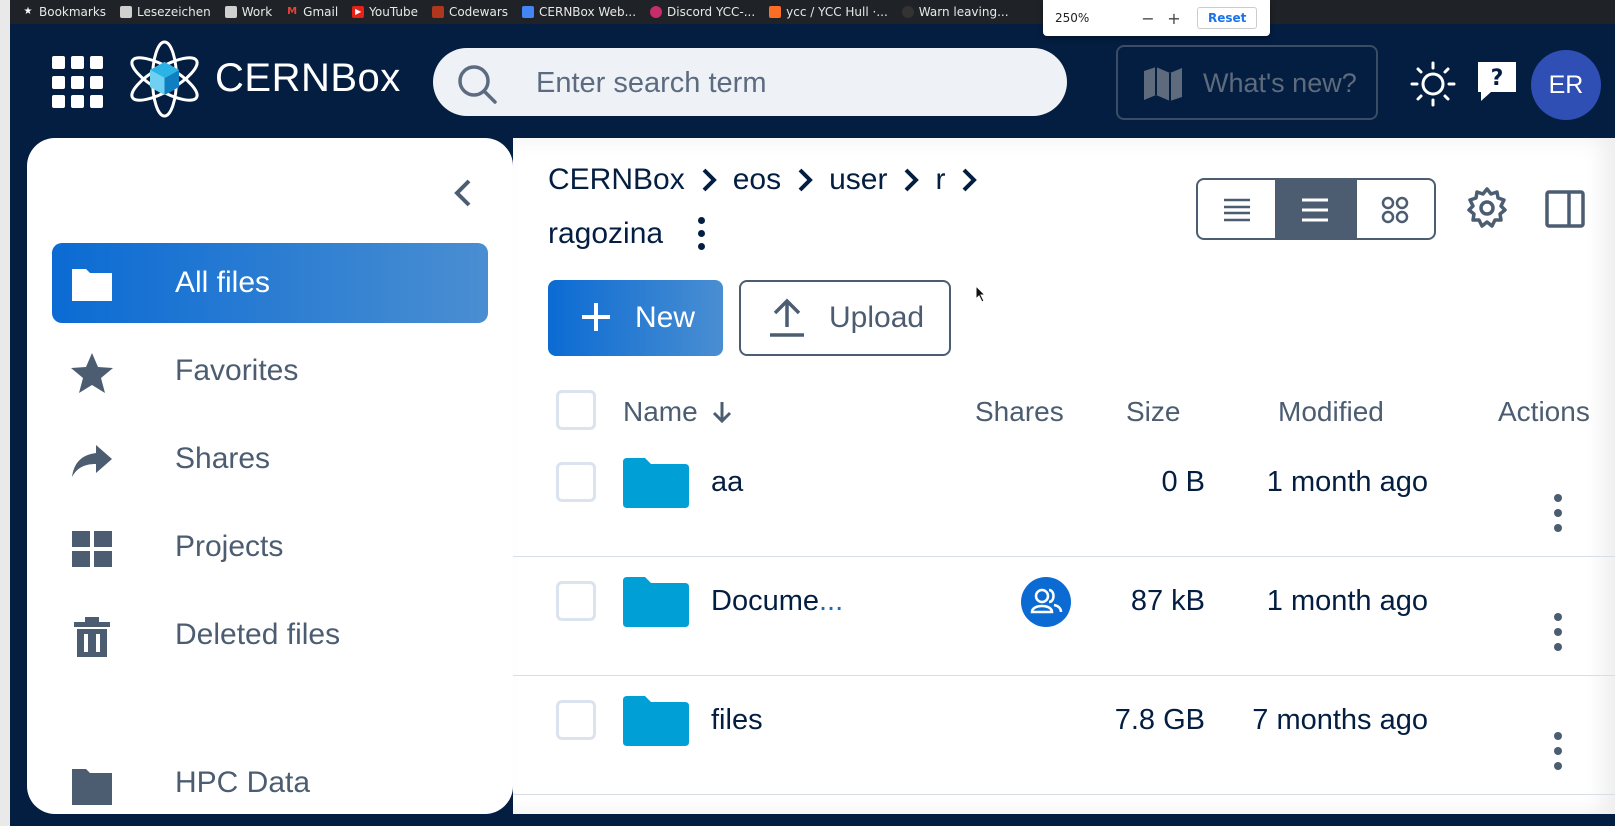 The width and height of the screenshot is (1615, 826). What do you see at coordinates (1347, 482) in the screenshot?
I see `file-modified: 1 month ago` at bounding box center [1347, 482].